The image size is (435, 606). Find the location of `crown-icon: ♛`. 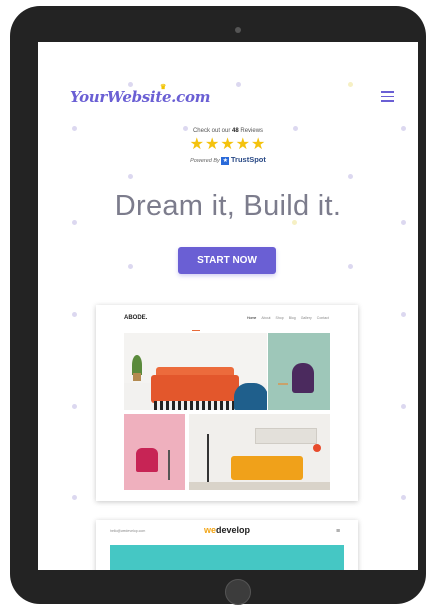

crown-icon: ♛ is located at coordinates (163, 86).